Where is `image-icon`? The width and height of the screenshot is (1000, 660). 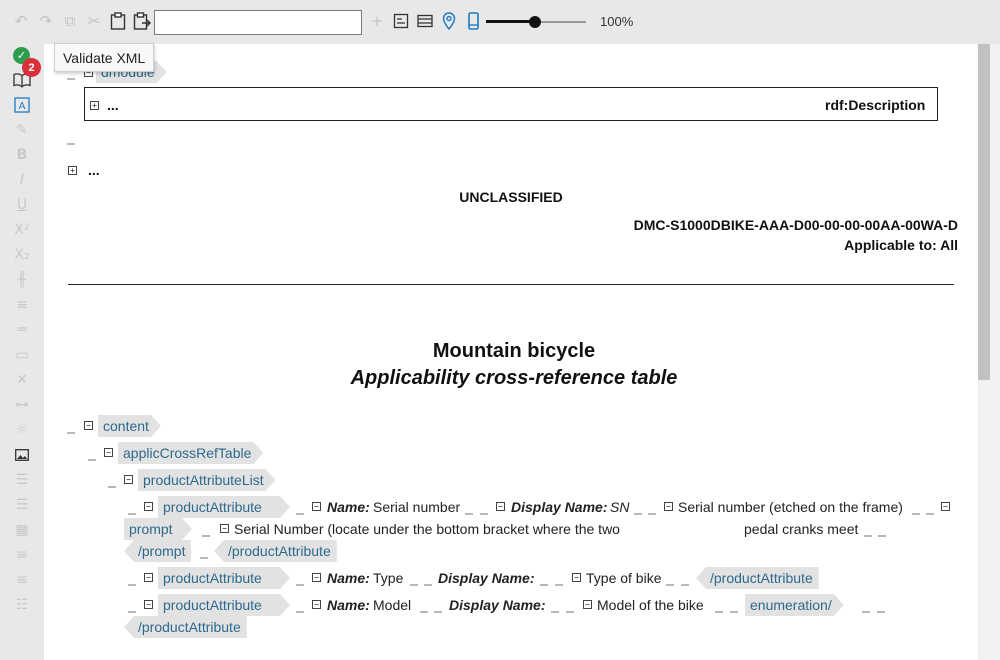
image-icon is located at coordinates (22, 455).